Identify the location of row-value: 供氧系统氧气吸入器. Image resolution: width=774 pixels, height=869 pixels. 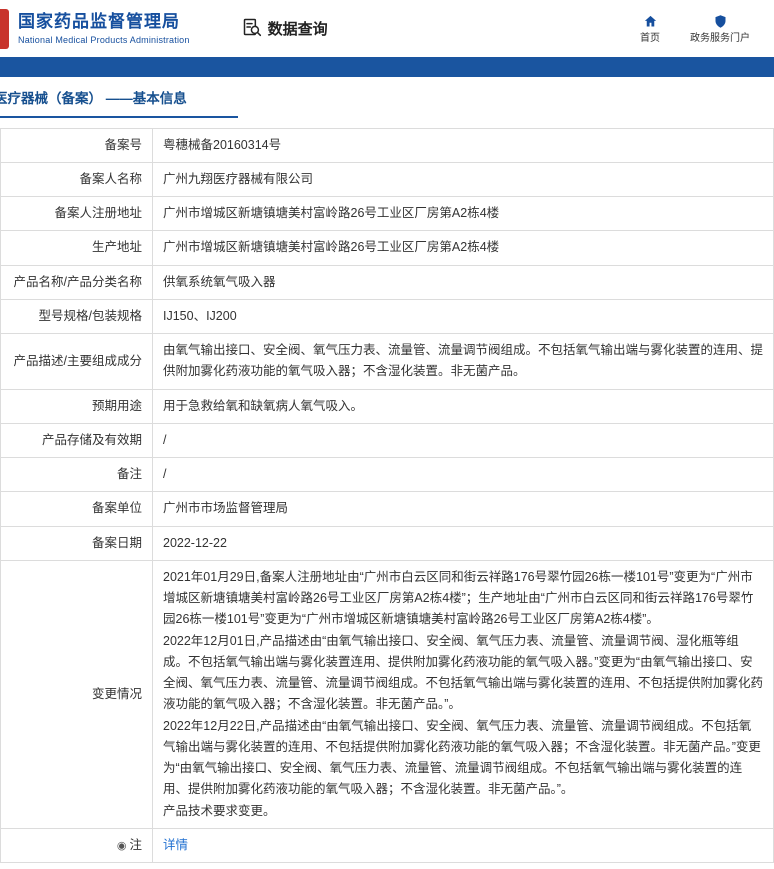
(463, 282).